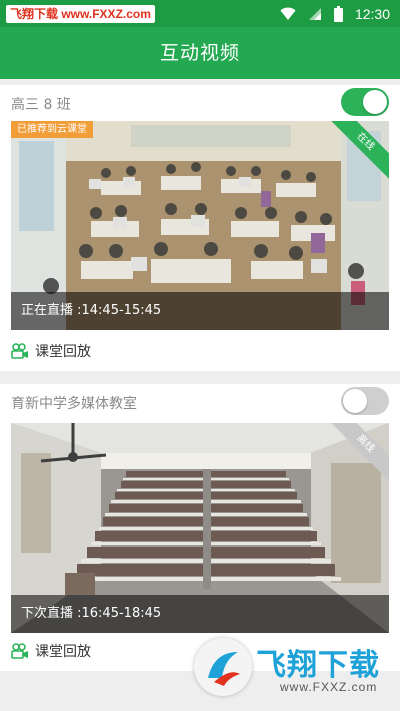 This screenshot has width=400, height=711. I want to click on watermark-logo: 飞翔下载 www.FXXZ.com, so click(296, 669).